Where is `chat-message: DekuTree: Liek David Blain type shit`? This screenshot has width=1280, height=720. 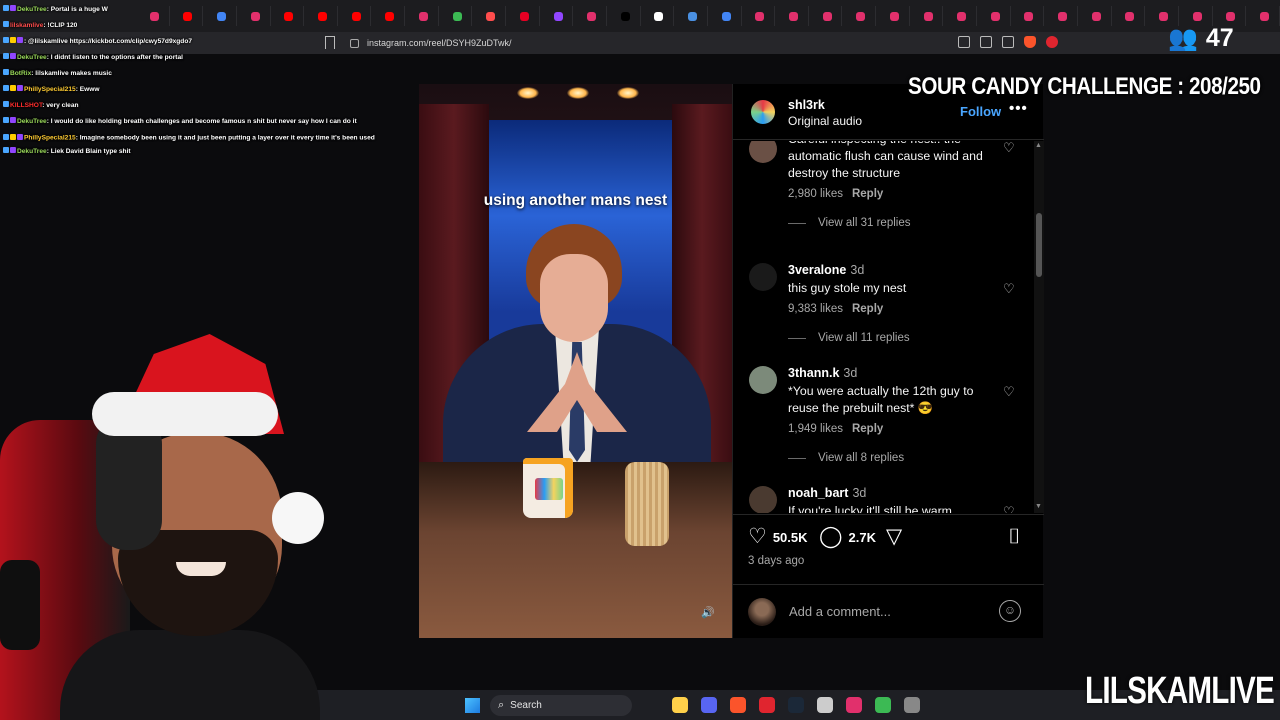 chat-message: DekuTree: Liek David Blain type shit is located at coordinates (210, 152).